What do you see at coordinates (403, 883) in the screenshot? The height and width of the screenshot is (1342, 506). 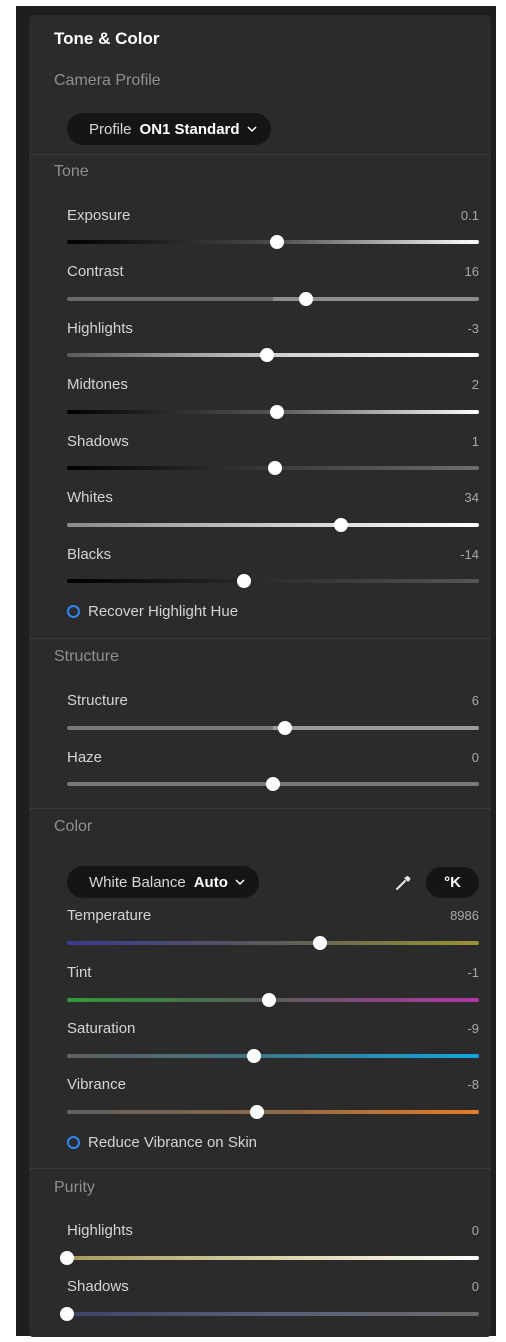 I see `eyedropper-icon` at bounding box center [403, 883].